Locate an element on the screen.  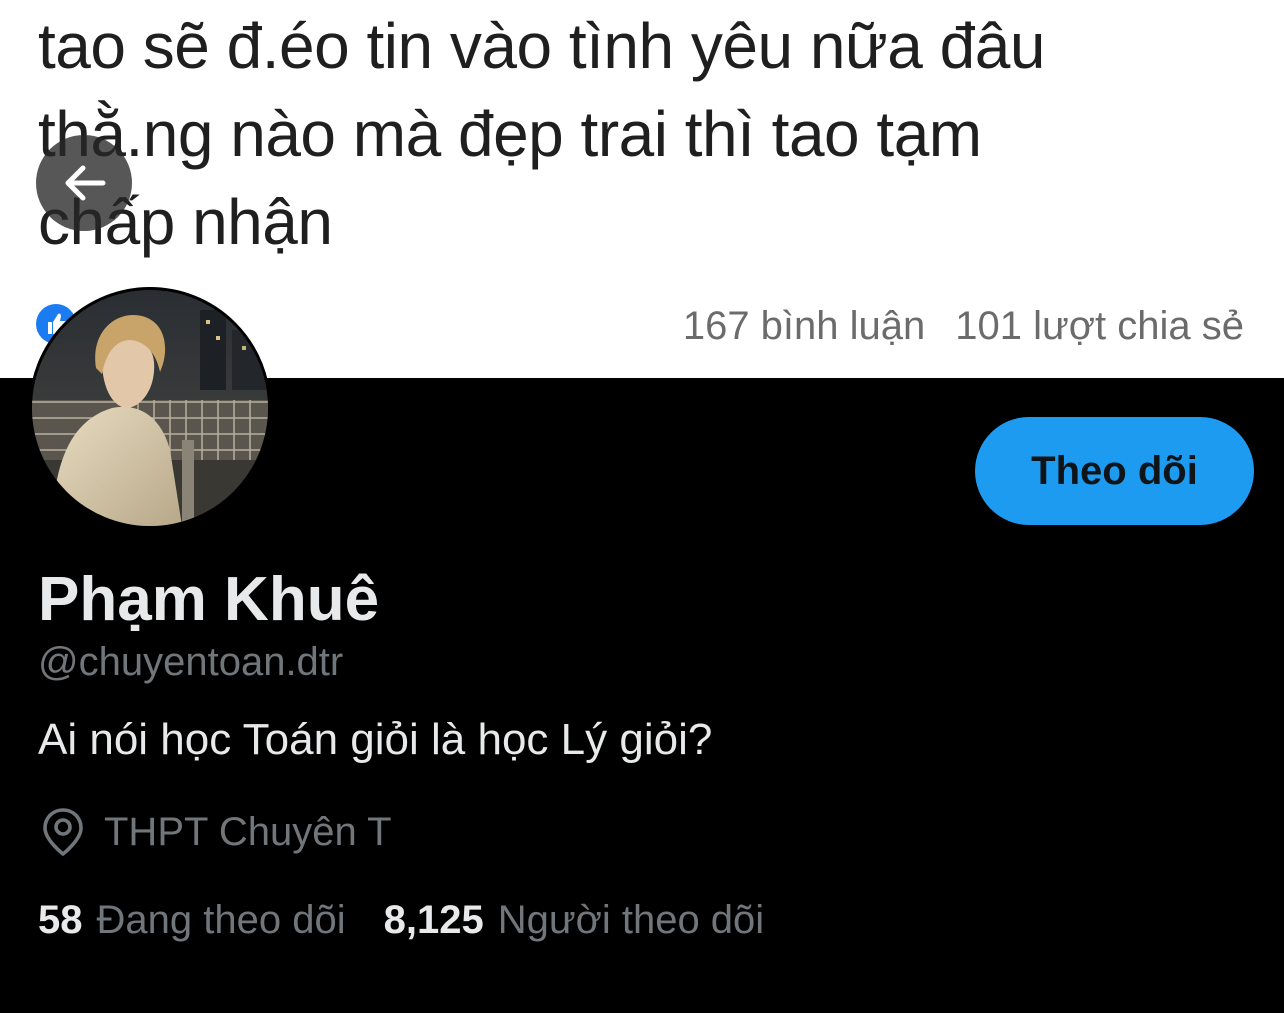
arrow-left-icon is located at coordinates (85, 183).